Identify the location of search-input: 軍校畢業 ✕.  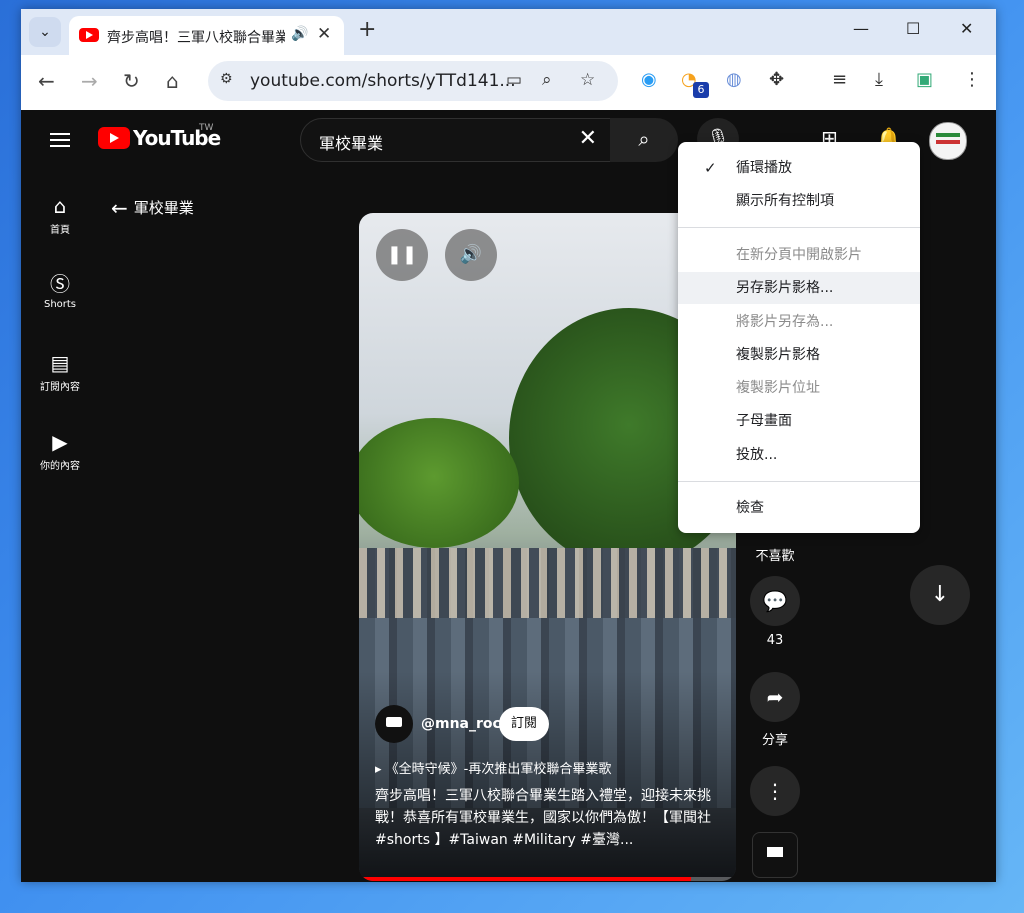
(456, 140).